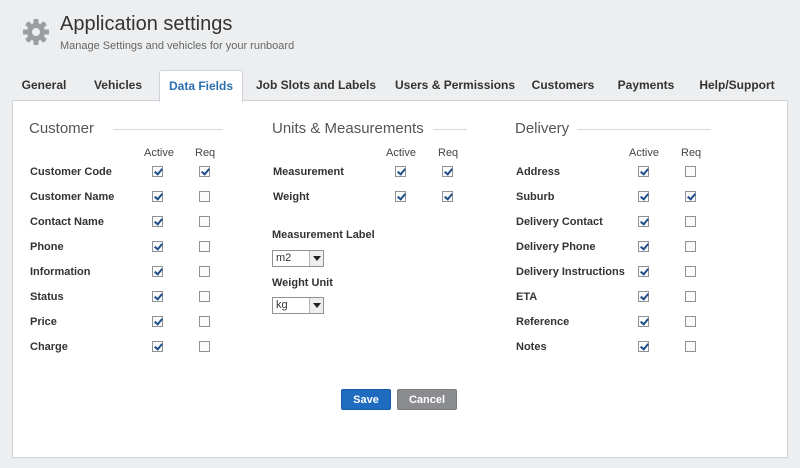 This screenshot has height=468, width=800. What do you see at coordinates (204, 246) in the screenshot?
I see `phone-req-checkbox` at bounding box center [204, 246].